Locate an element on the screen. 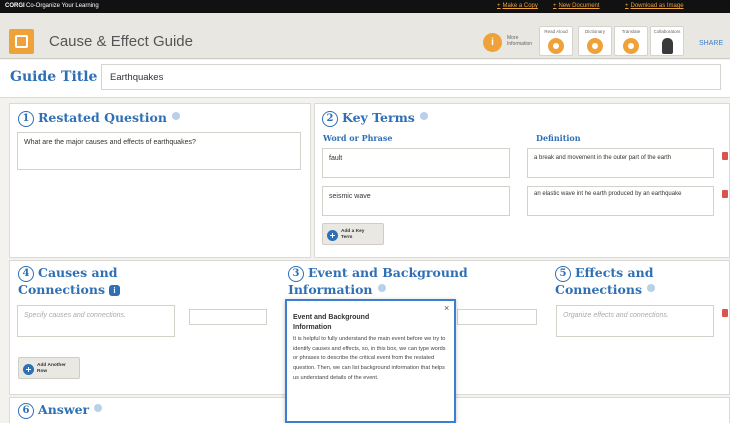  info-icon: i is located at coordinates (115, 290).